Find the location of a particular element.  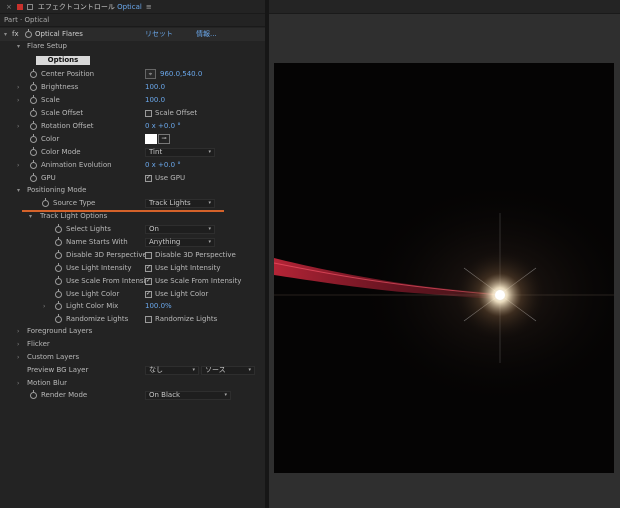

reset-link: リセット is located at coordinates (159, 34).